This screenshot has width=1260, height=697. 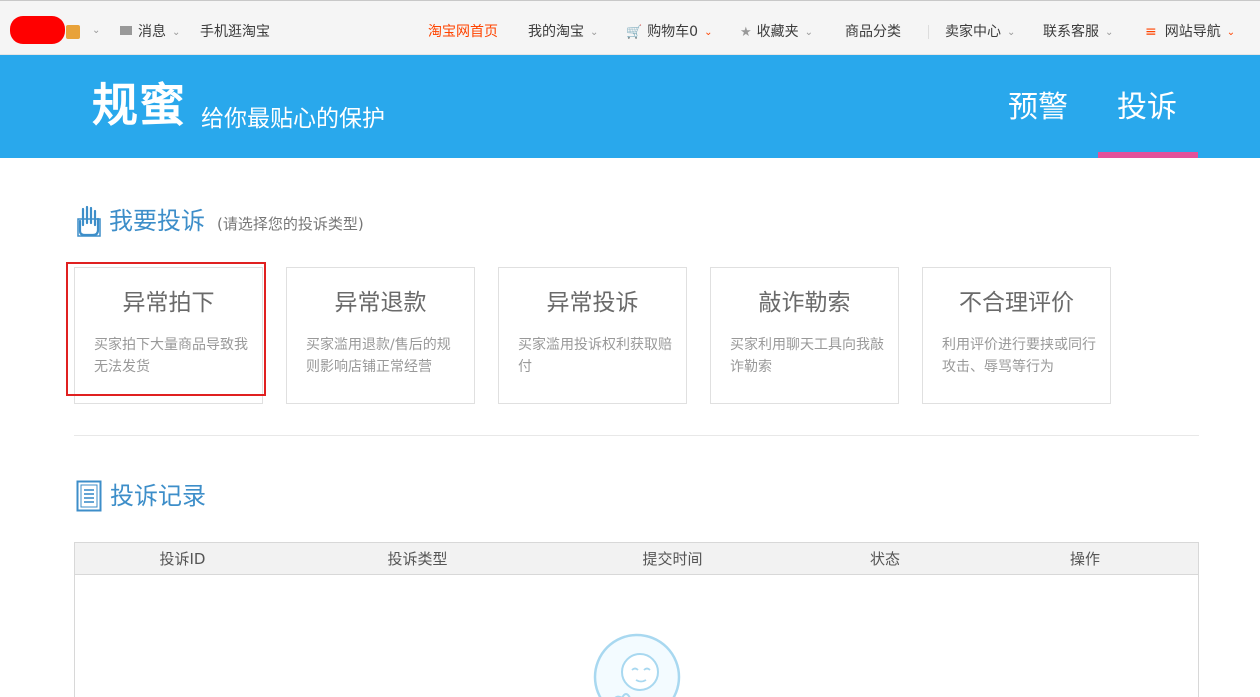 What do you see at coordinates (380, 303) in the screenshot?
I see `card-title: 异常退款` at bounding box center [380, 303].